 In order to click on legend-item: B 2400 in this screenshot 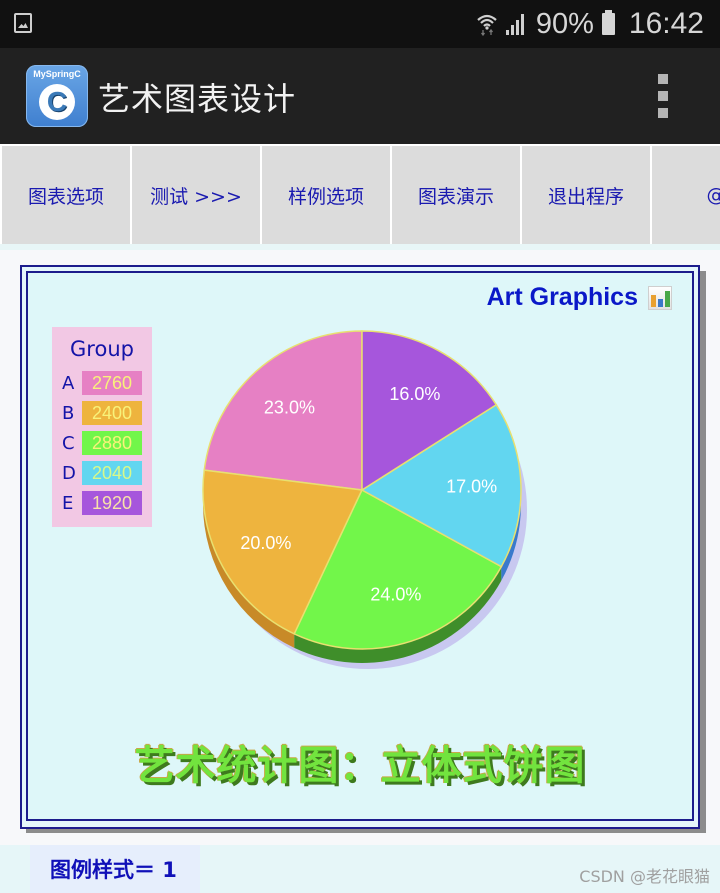, I will do `click(102, 413)`.